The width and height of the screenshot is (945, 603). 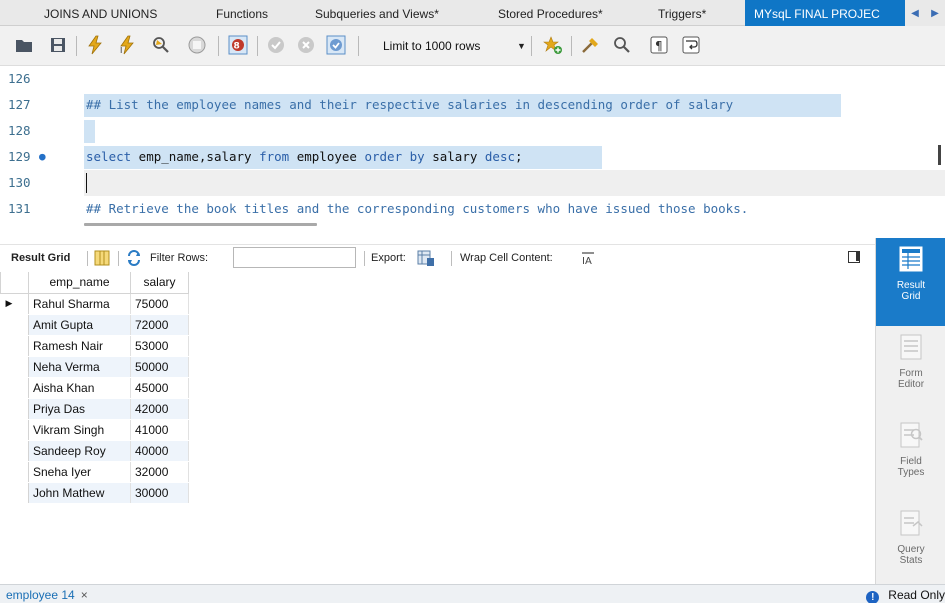 I want to click on cell-emp-name: Neha Verma, so click(x=79, y=367).